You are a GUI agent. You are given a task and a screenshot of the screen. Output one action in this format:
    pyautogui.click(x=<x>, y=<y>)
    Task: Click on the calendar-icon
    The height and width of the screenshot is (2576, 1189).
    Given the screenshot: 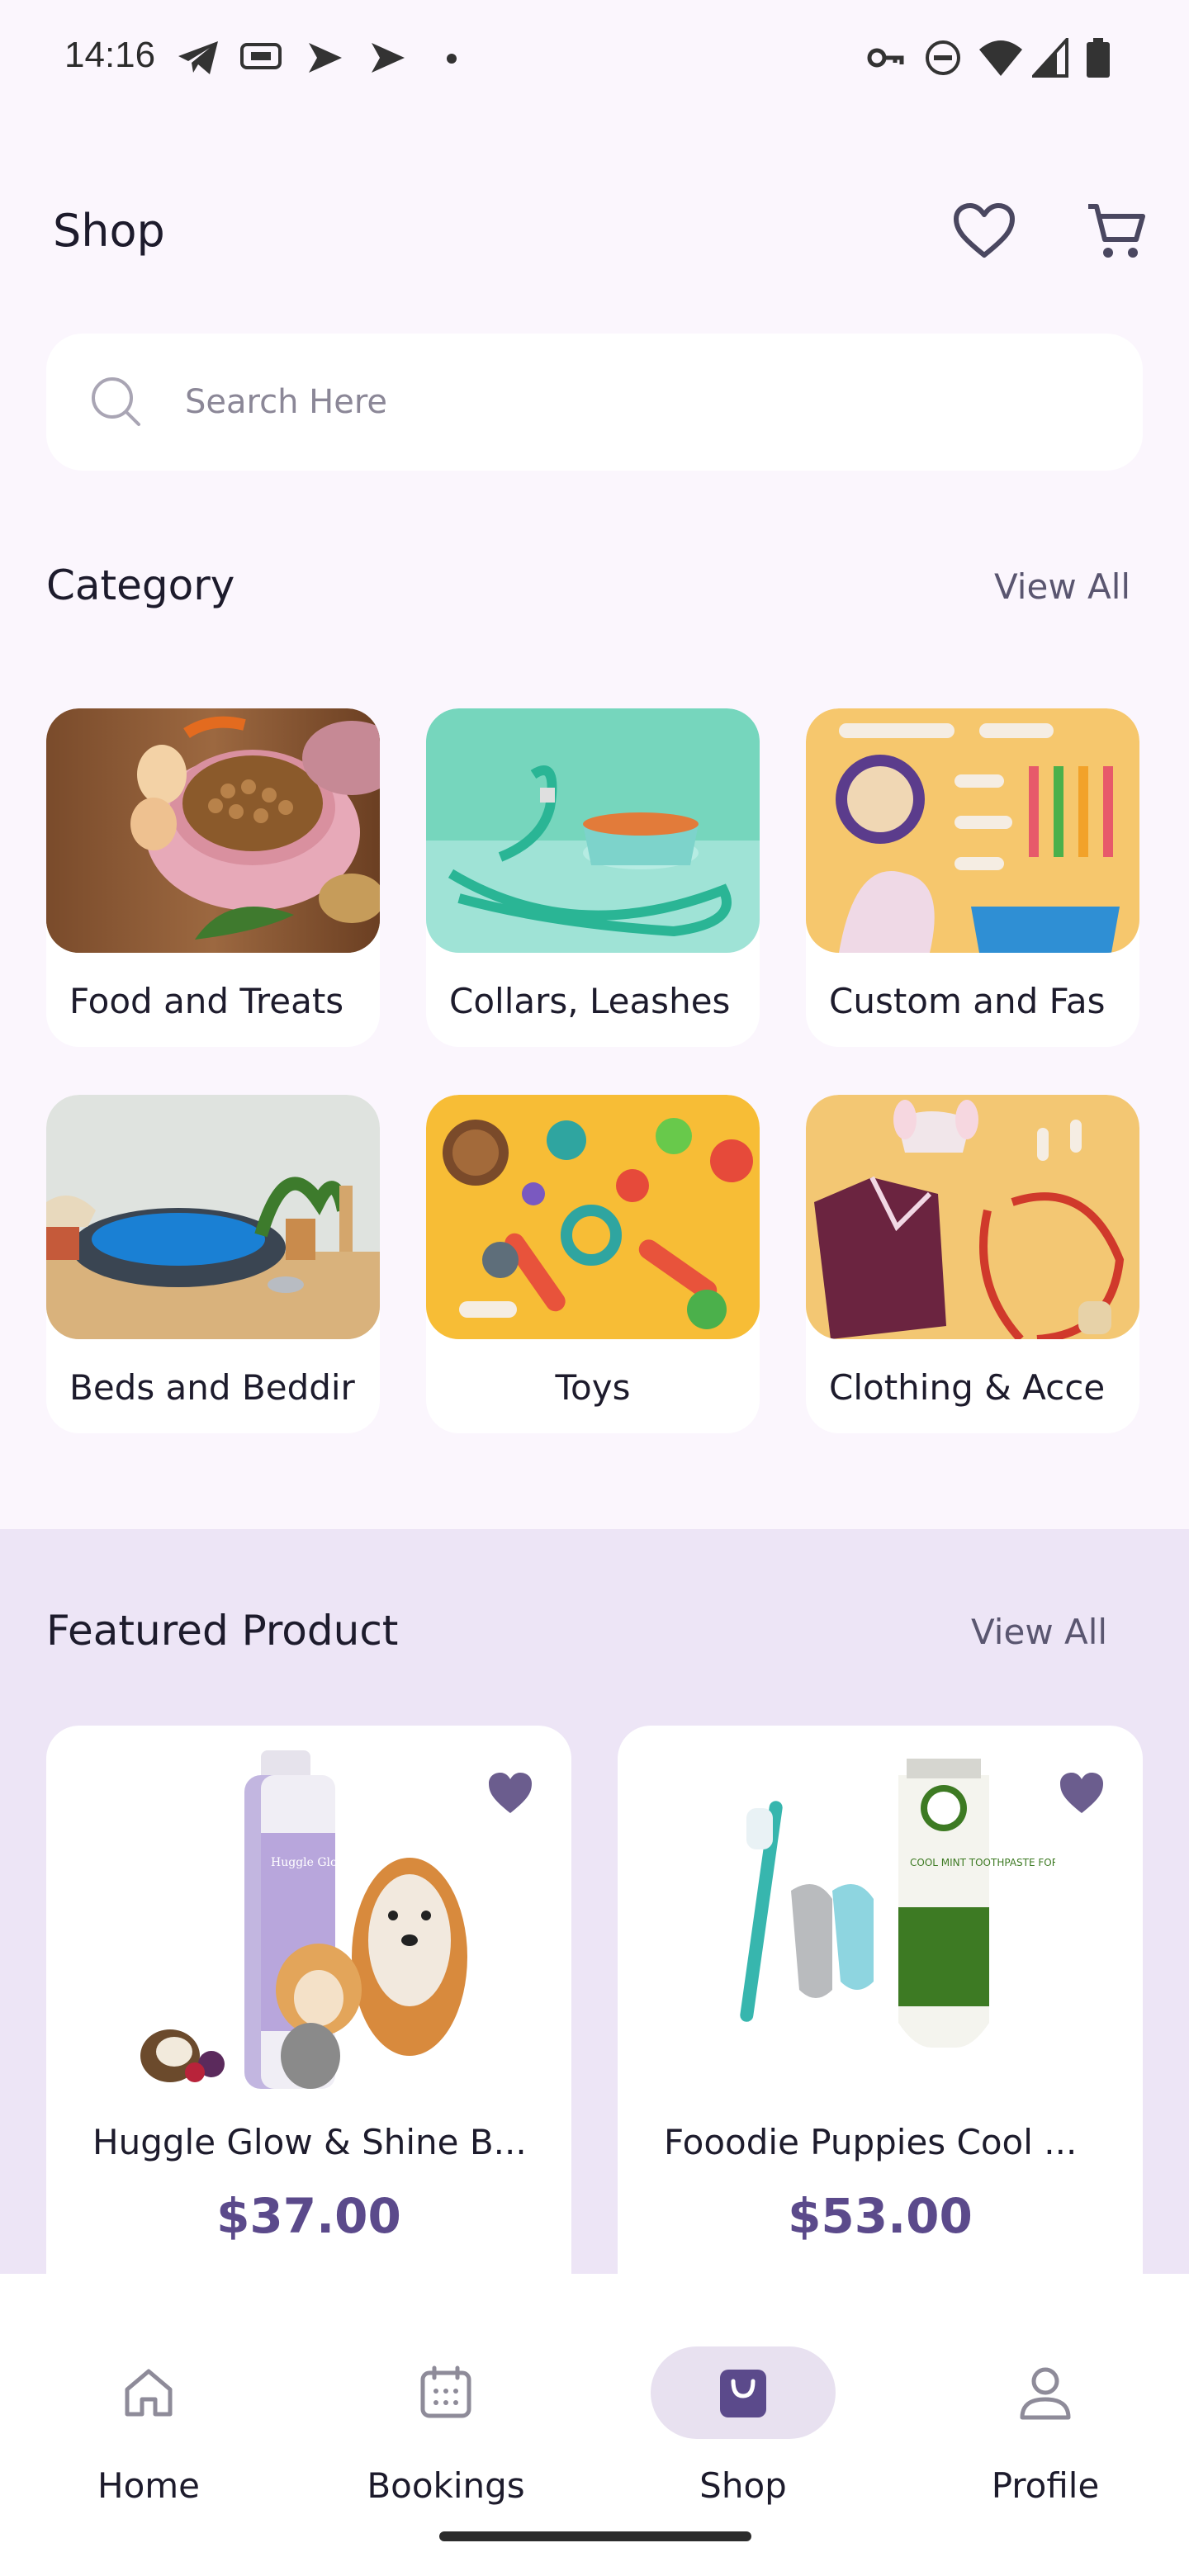 What is the action you would take?
    pyautogui.click(x=445, y=2391)
    